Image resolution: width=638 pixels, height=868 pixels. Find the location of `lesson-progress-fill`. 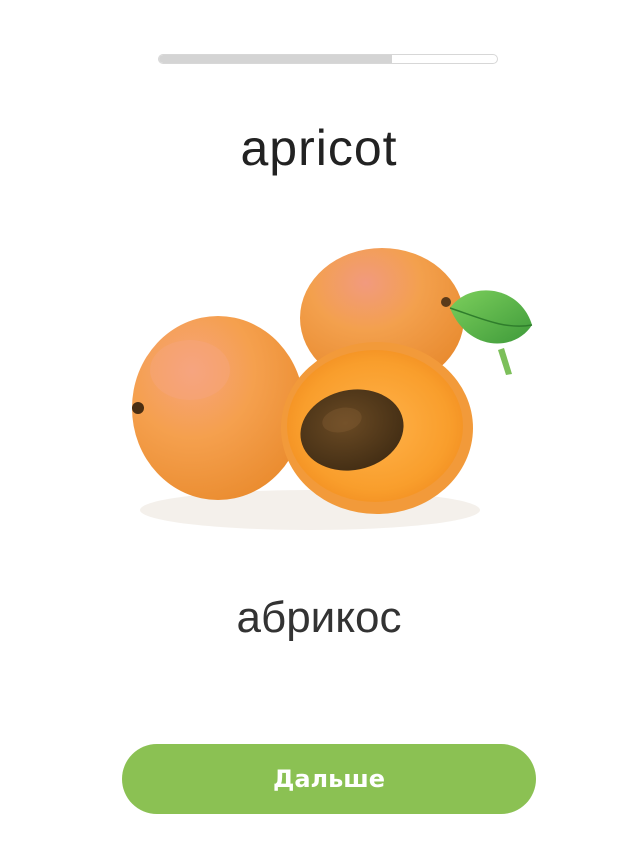

lesson-progress-fill is located at coordinates (276, 59).